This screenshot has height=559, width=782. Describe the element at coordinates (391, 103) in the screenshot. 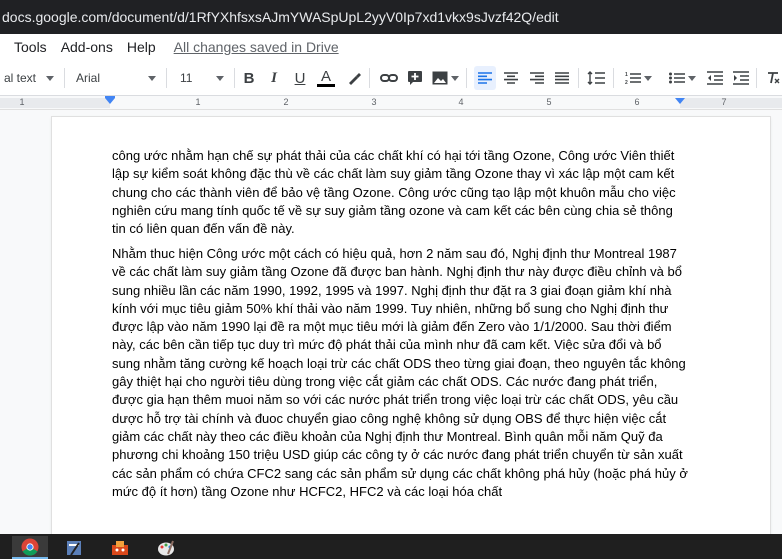

I see `horizontal-ruler: 1 1 2 3 4 5 6 7` at that location.